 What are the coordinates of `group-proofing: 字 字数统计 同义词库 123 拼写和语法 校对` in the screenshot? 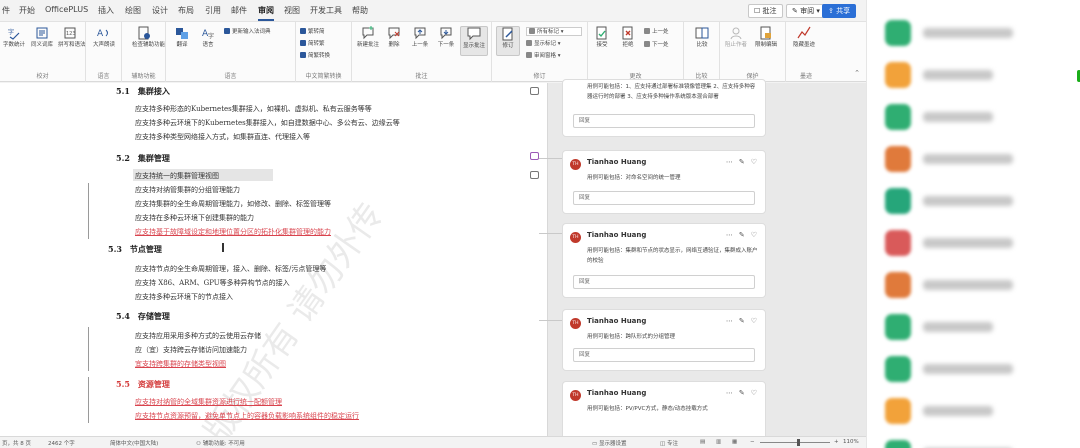 It's located at (43, 52).